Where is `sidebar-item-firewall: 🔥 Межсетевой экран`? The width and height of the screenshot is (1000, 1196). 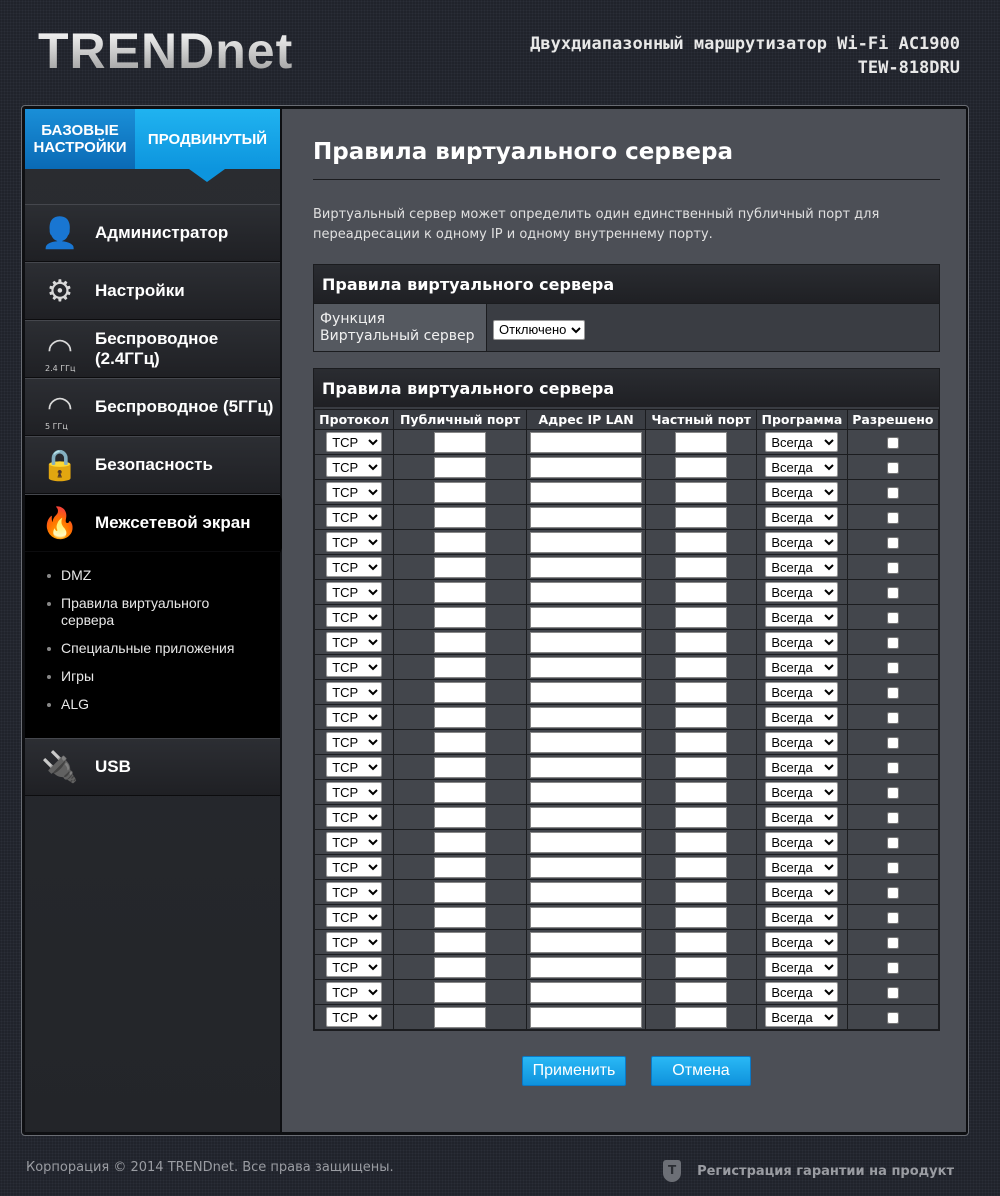 sidebar-item-firewall: 🔥 Межсетевой экран is located at coordinates (158, 523).